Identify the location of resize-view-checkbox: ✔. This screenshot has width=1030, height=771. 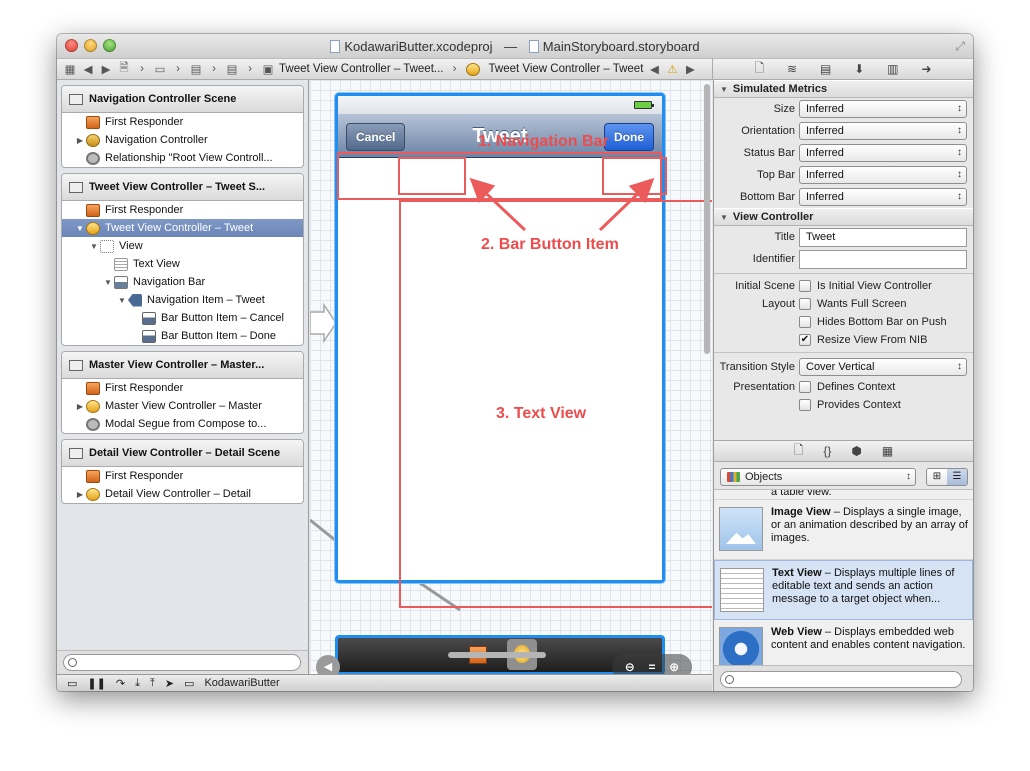
(805, 340).